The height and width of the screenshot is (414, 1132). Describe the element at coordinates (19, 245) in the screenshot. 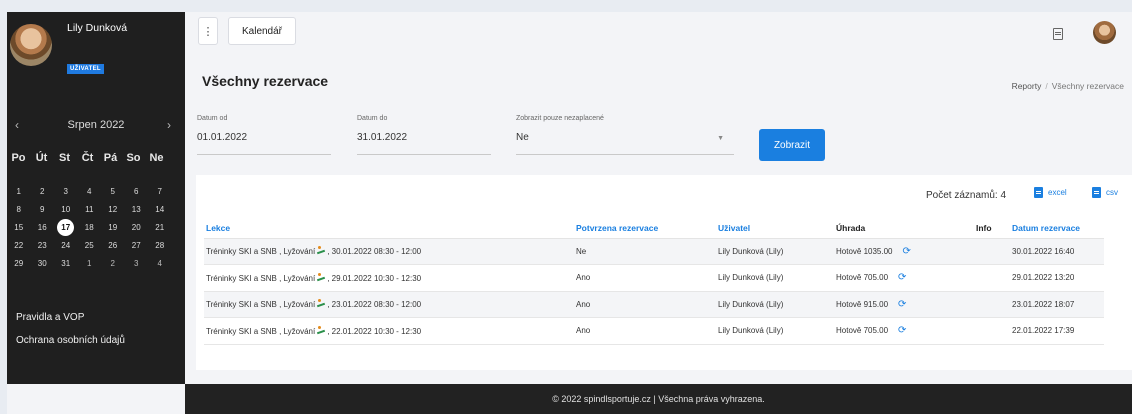

I see `calendar-day: 22` at that location.